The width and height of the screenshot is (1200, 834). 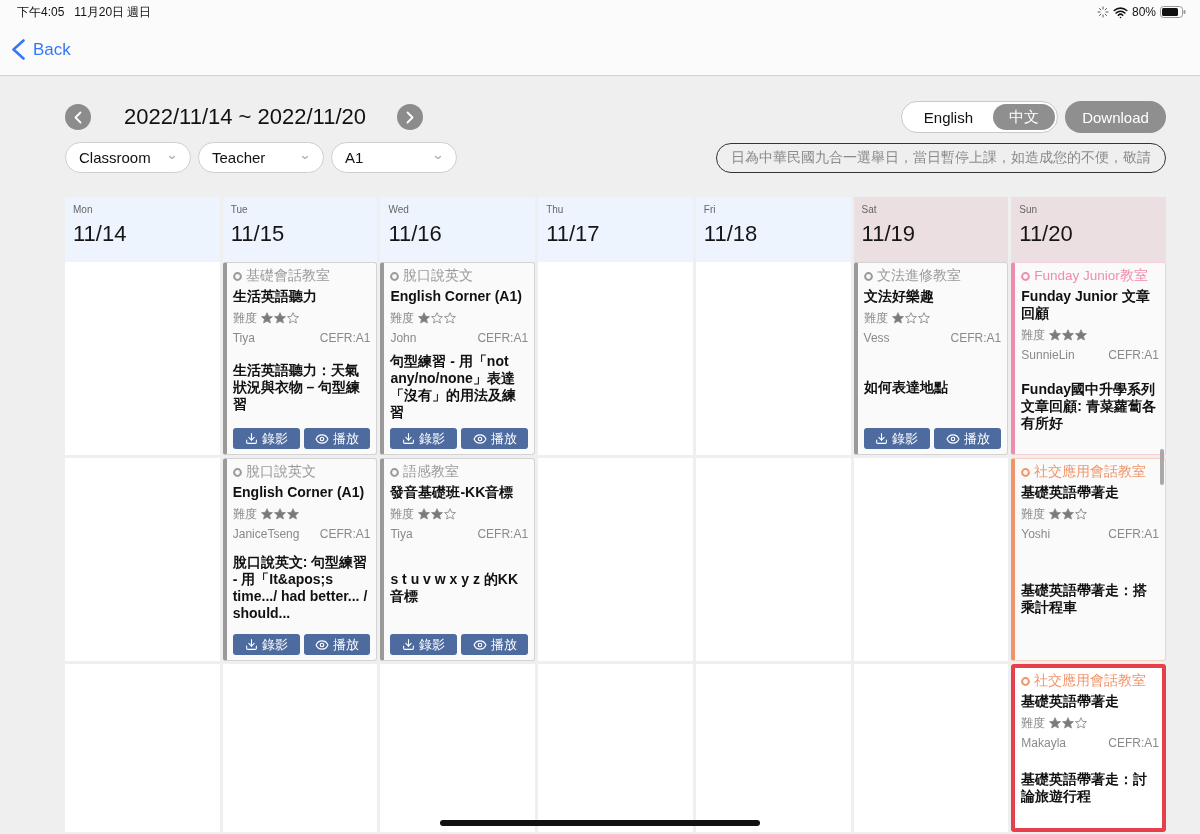 What do you see at coordinates (78, 117) in the screenshot?
I see `previous-week-button` at bounding box center [78, 117].